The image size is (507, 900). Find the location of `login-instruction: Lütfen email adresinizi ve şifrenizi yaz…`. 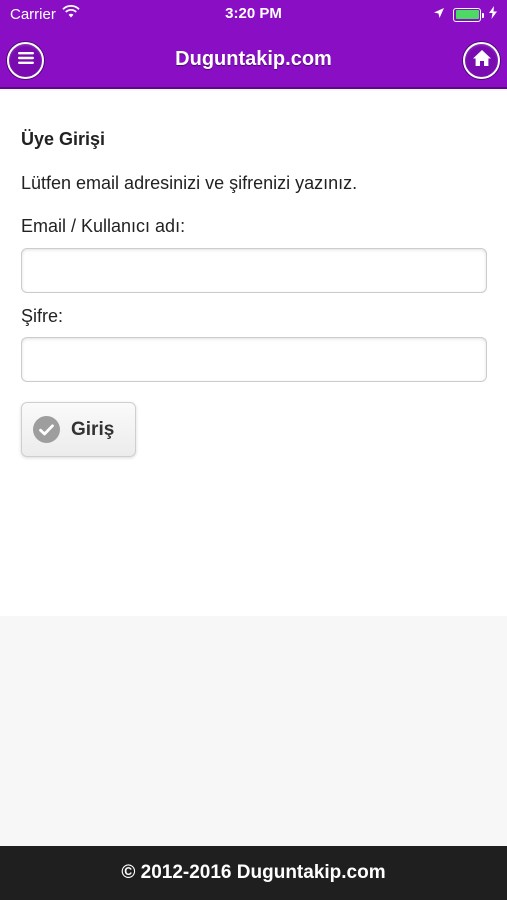

login-instruction: Lütfen email adresinizi ve şifrenizi yaz… is located at coordinates (189, 183).